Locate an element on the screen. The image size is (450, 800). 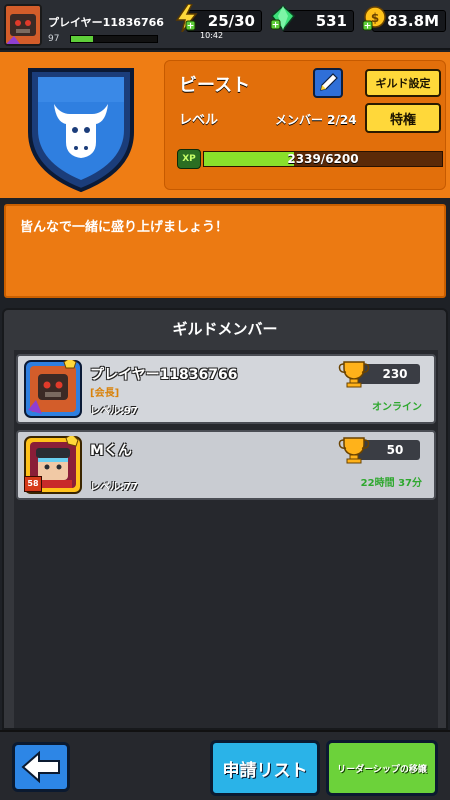
guild-xp-text: 2339/6200 is located at coordinates (323, 159).